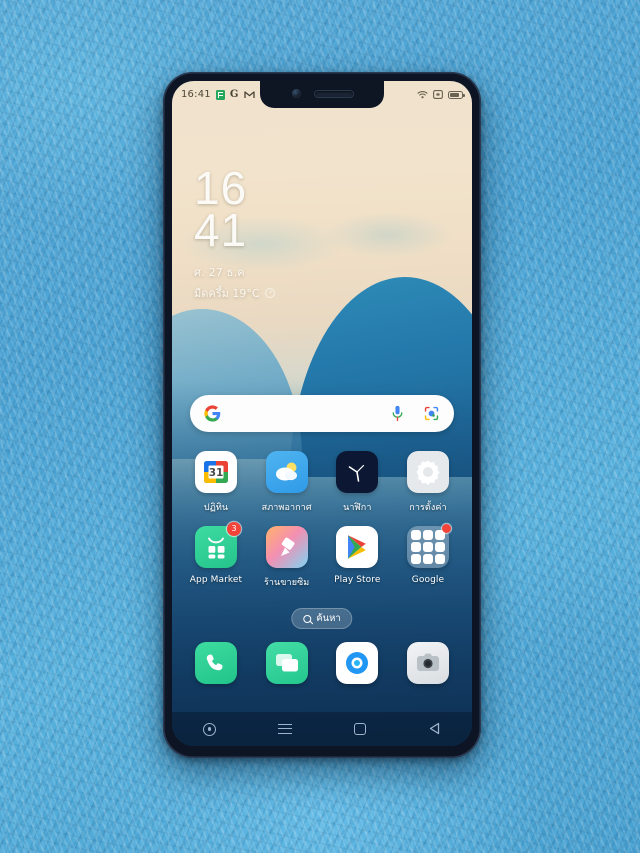 The width and height of the screenshot is (640, 853). I want to click on refresh-icon, so click(269, 292).